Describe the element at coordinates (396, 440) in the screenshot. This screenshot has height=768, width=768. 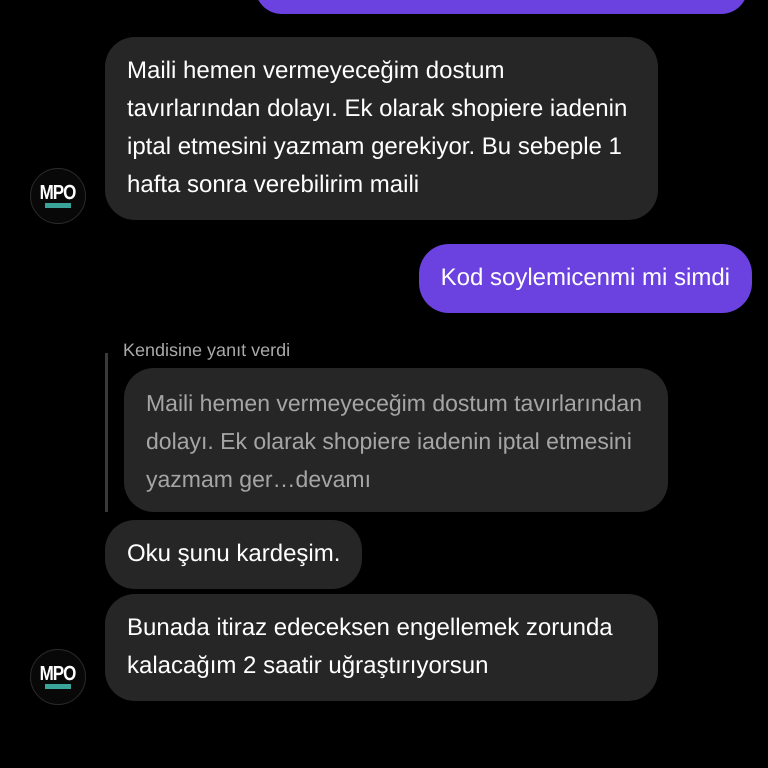
I see `quoted-message: Maili hemen vermeyeceğim dostum tavırlarından dolayı. Ek olarak shopiere iadenin iptal etmesini yazmam ger…devamı` at that location.